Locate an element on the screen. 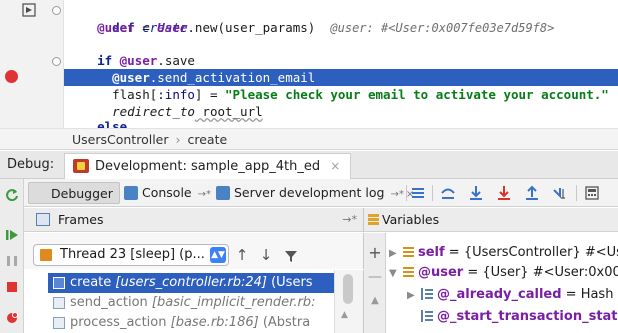  method-call: .send_activation_email is located at coordinates (232, 77).